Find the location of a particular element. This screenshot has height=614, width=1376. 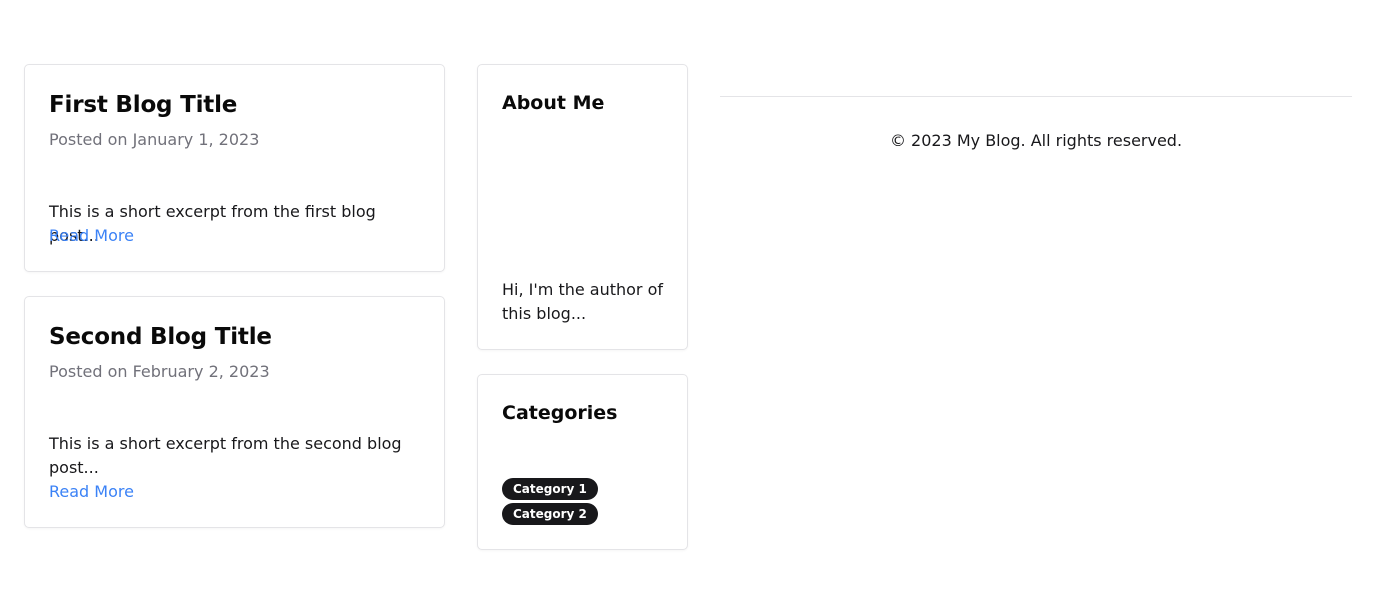

category-badge: Category 2 is located at coordinates (550, 514).